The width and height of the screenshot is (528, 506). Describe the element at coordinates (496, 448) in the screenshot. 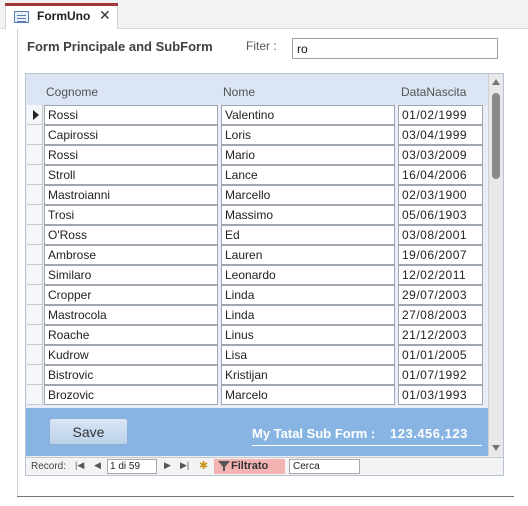

I see `scroll-down-icon` at that location.